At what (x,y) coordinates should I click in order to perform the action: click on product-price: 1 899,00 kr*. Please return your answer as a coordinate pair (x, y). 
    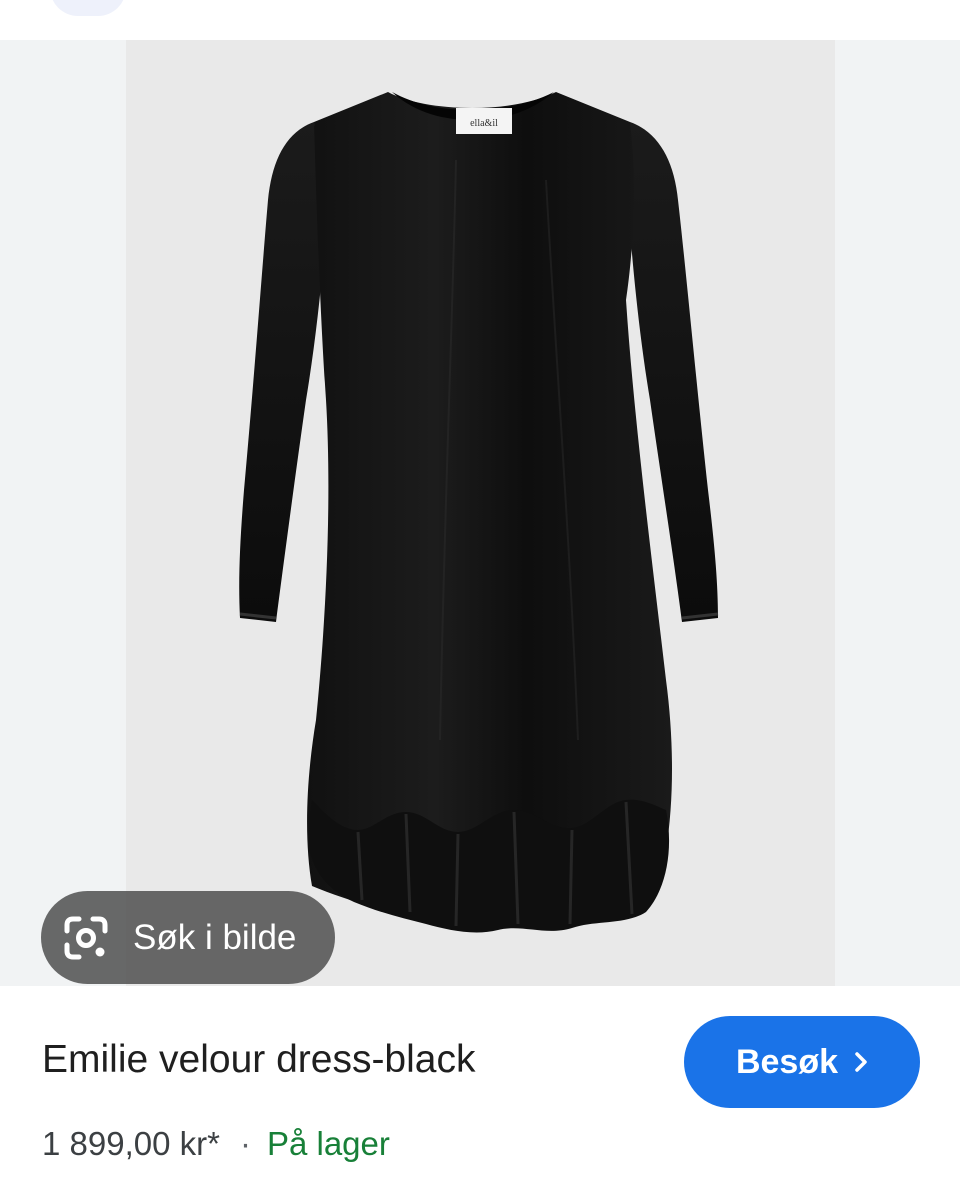
    Looking at the image, I should click on (131, 1143).